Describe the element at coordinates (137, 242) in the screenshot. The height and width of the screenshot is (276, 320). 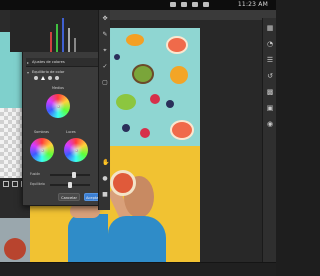
I see `person-shirt` at that location.